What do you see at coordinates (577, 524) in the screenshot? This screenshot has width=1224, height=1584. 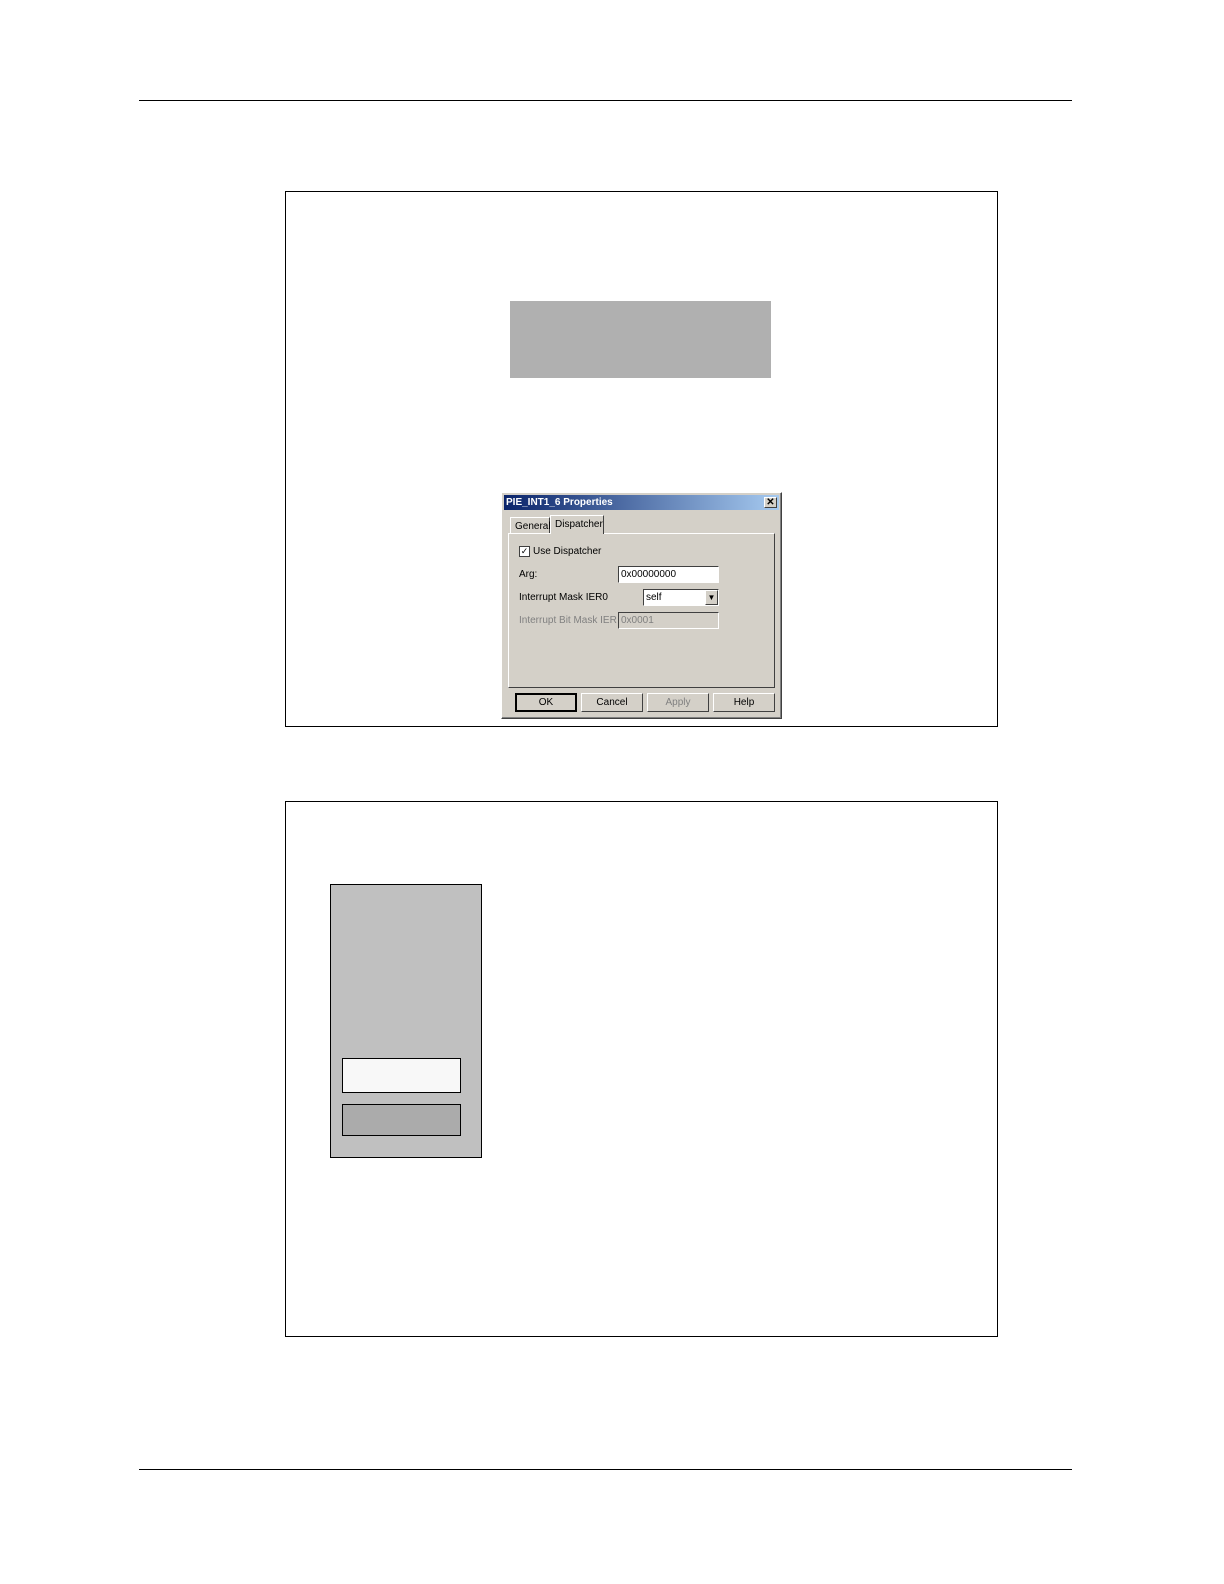 I see `tab-dispatcher: Dispatcher` at bounding box center [577, 524].